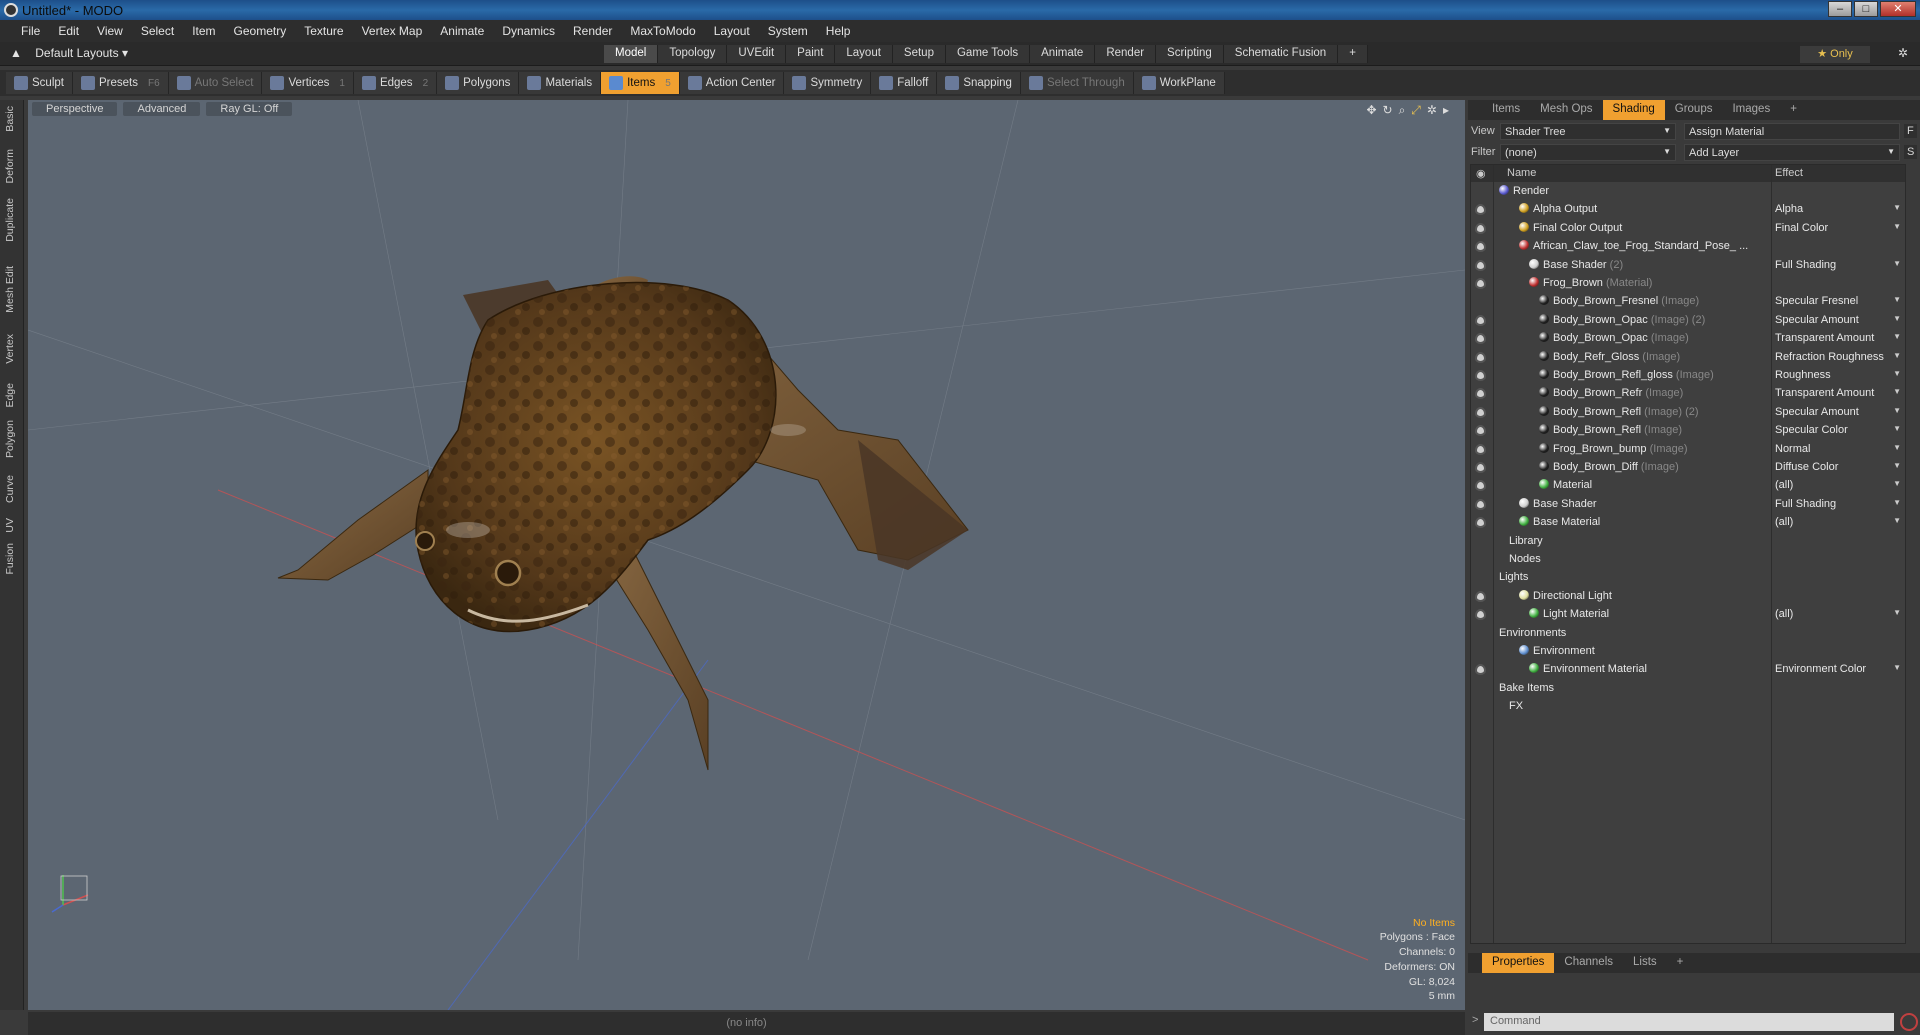 This screenshot has height=1035, width=1920. What do you see at coordinates (1680, 963) in the screenshot?
I see `bottom-tab-add: +` at bounding box center [1680, 963].